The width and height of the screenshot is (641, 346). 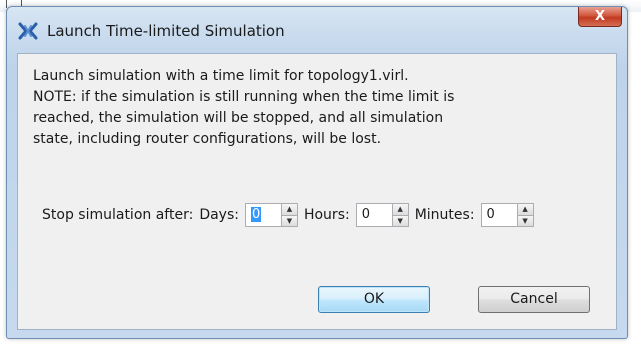 I want to click on days-spinner: 0 ▲ ▼, so click(x=271, y=215).